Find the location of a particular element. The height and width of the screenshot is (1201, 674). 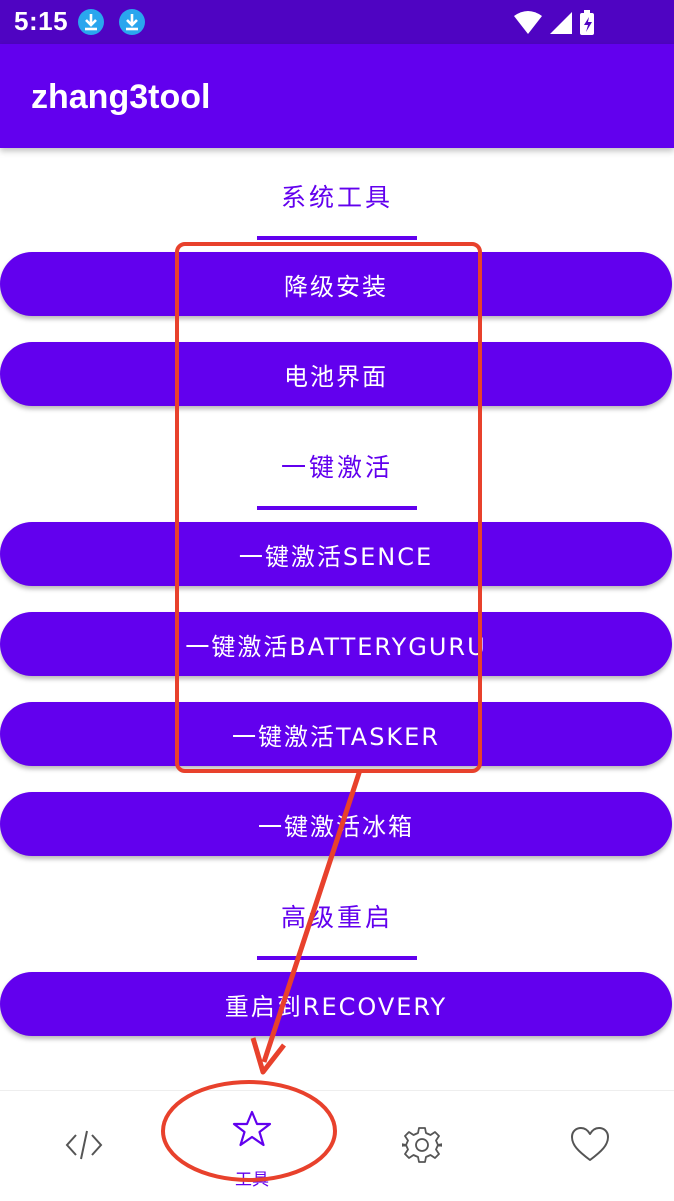

reboot-recovery-button: 重启到RECOVERY is located at coordinates (336, 1004).